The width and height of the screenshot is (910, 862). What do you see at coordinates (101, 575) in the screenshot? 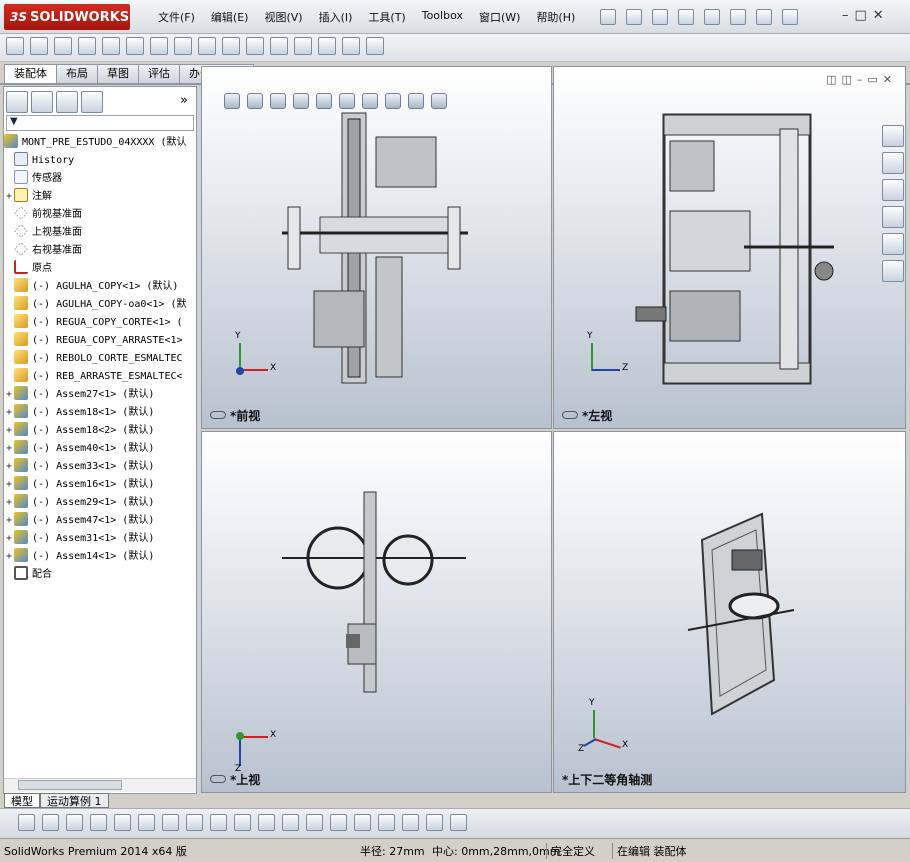
I see `tree-item: 配合` at bounding box center [101, 575].